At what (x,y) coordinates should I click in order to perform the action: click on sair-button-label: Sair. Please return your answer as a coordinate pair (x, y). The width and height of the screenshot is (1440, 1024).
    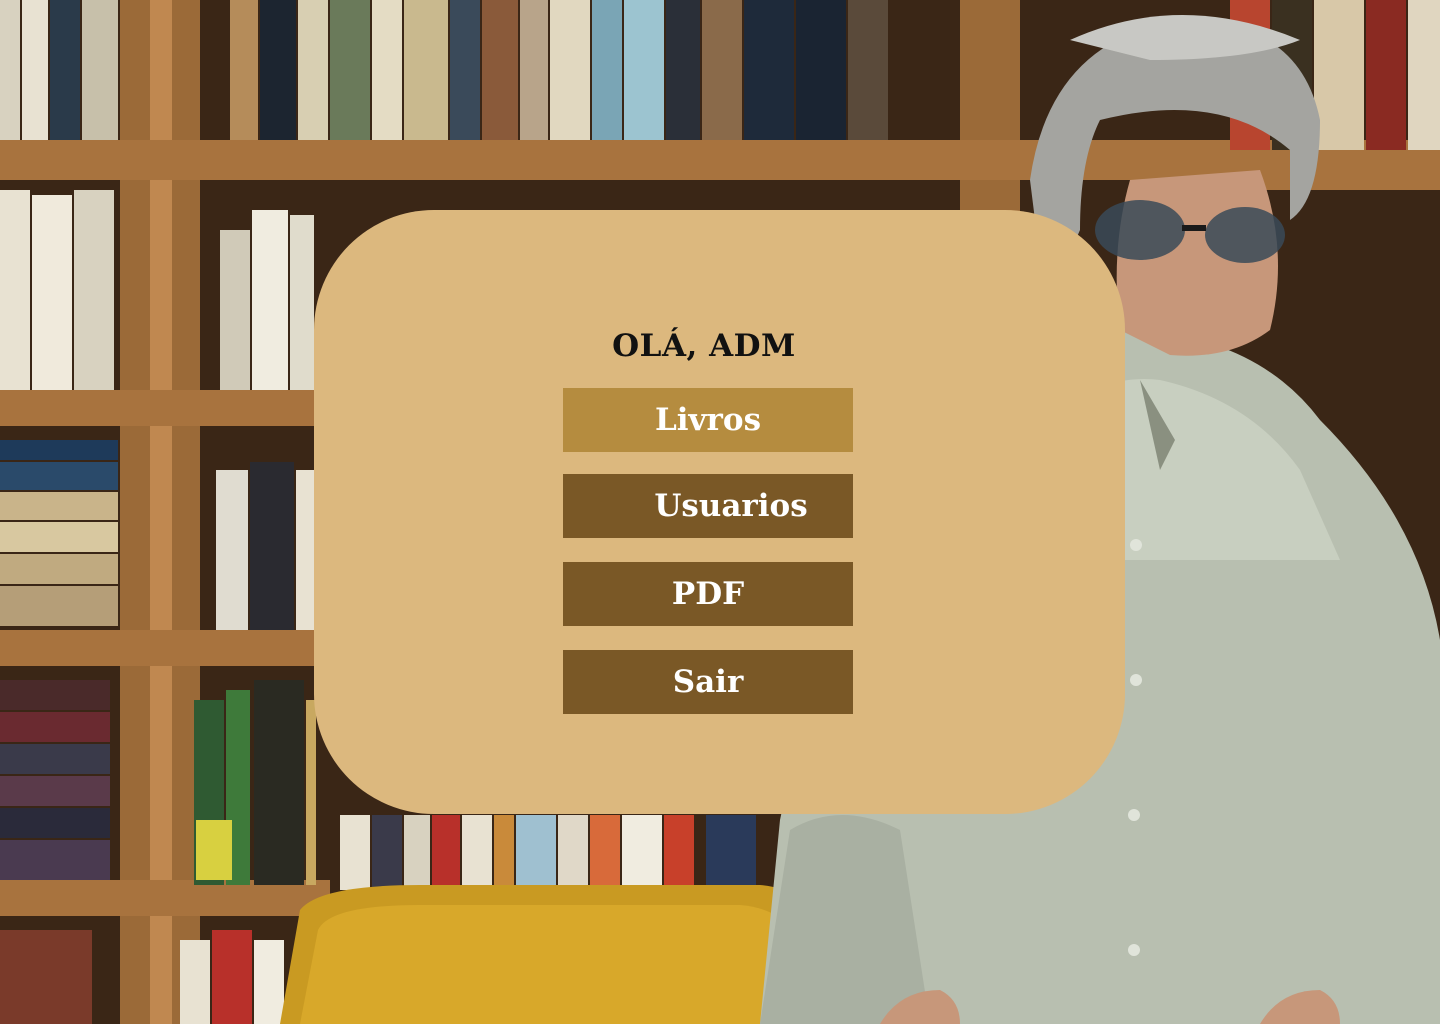
    Looking at the image, I should click on (708, 682).